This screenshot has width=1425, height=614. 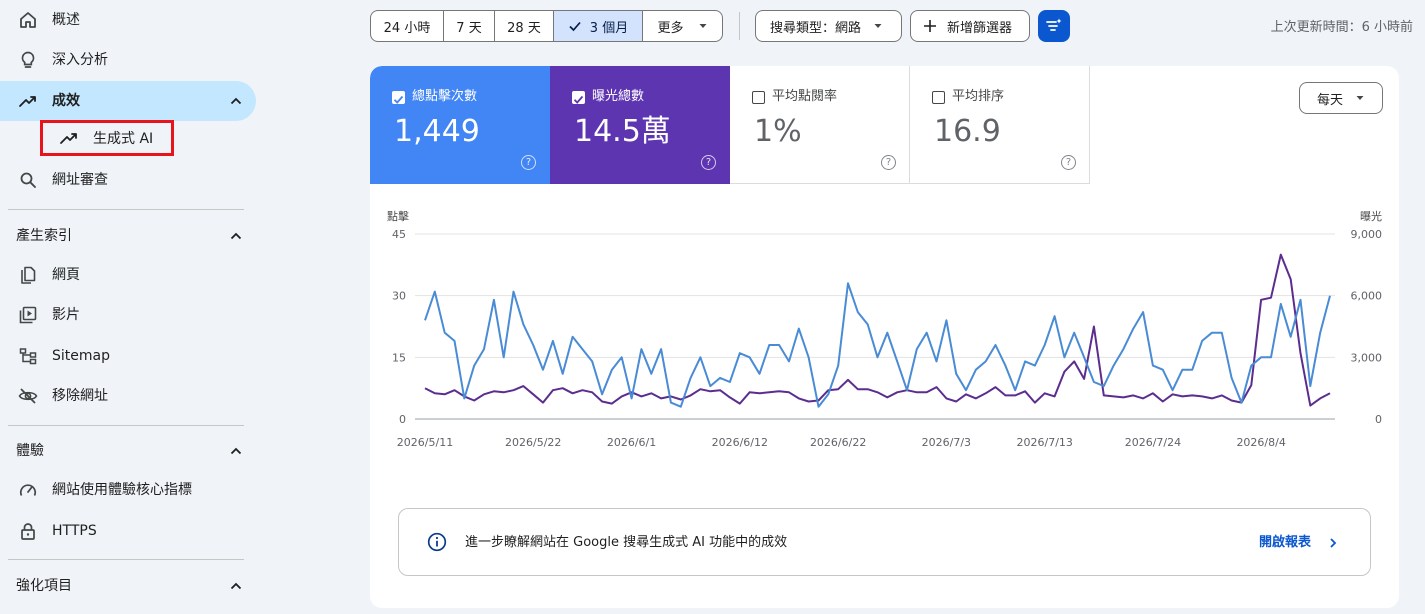 What do you see at coordinates (74, 531) in the screenshot?
I see `sidebar-item-label: HTTPS` at bounding box center [74, 531].